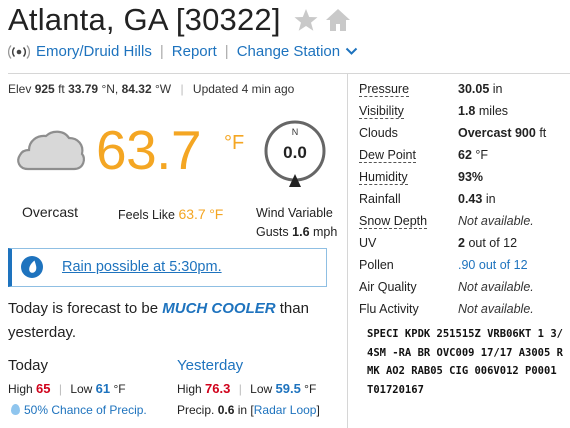 Image resolution: width=570 pixels, height=428 pixels. I want to click on current-temperature: 63.7, so click(149, 150).